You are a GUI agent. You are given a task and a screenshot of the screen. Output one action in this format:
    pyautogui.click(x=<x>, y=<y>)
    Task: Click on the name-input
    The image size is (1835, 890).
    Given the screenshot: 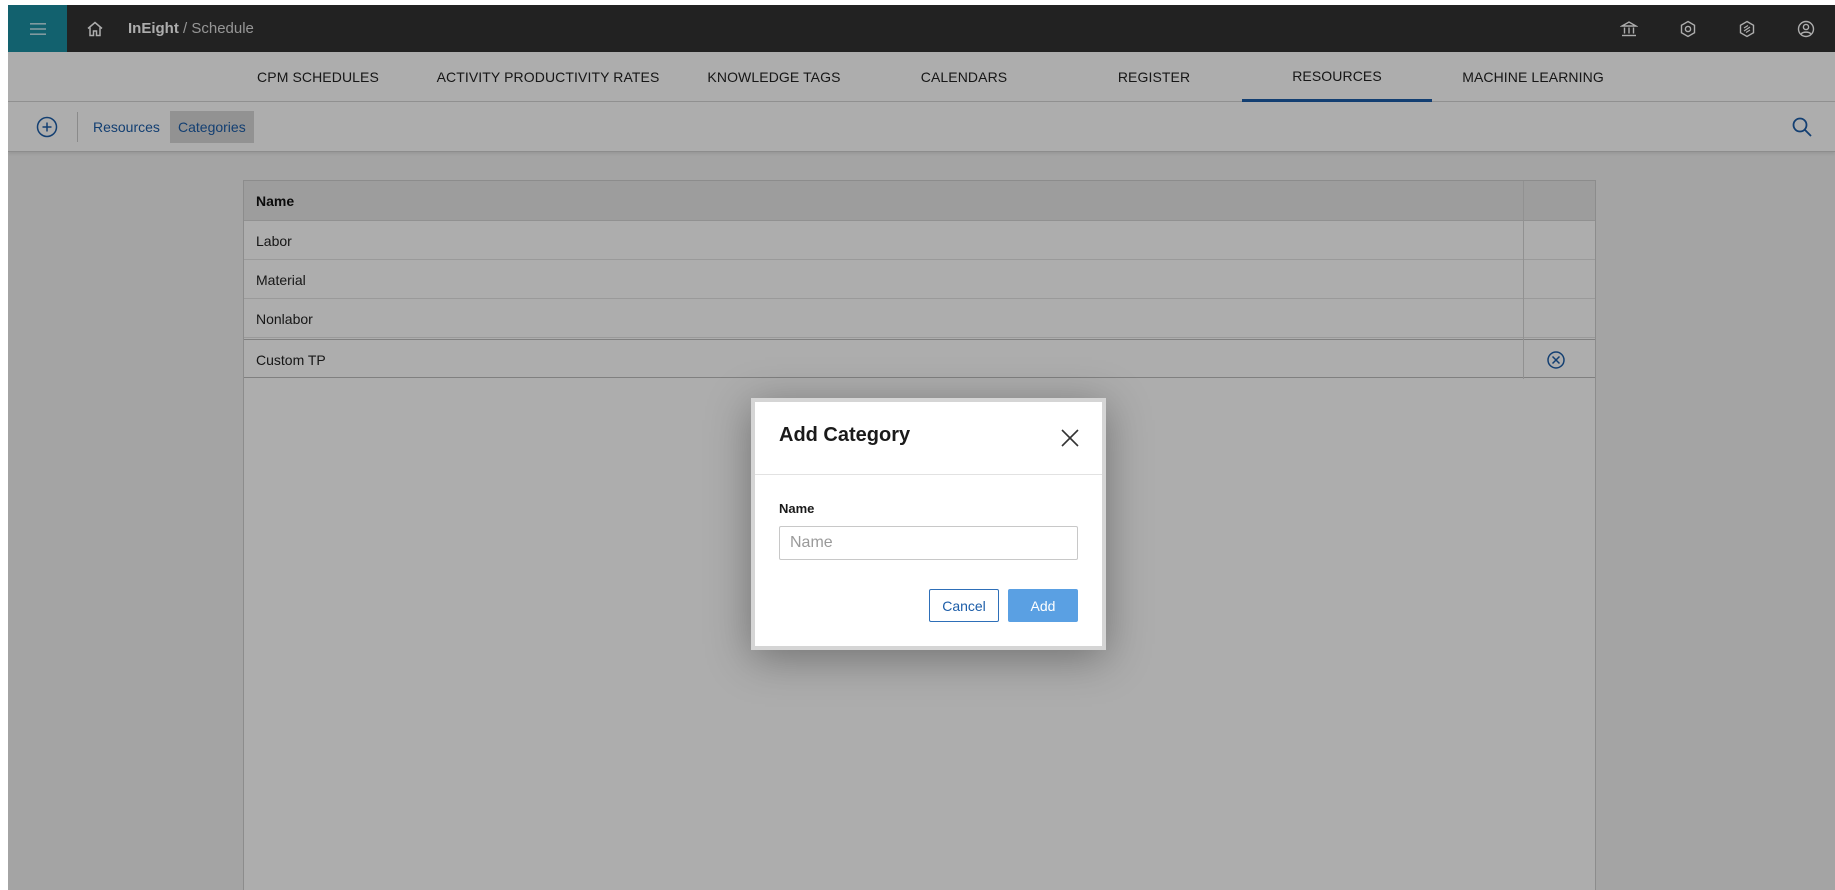 What is the action you would take?
    pyautogui.click(x=928, y=543)
    